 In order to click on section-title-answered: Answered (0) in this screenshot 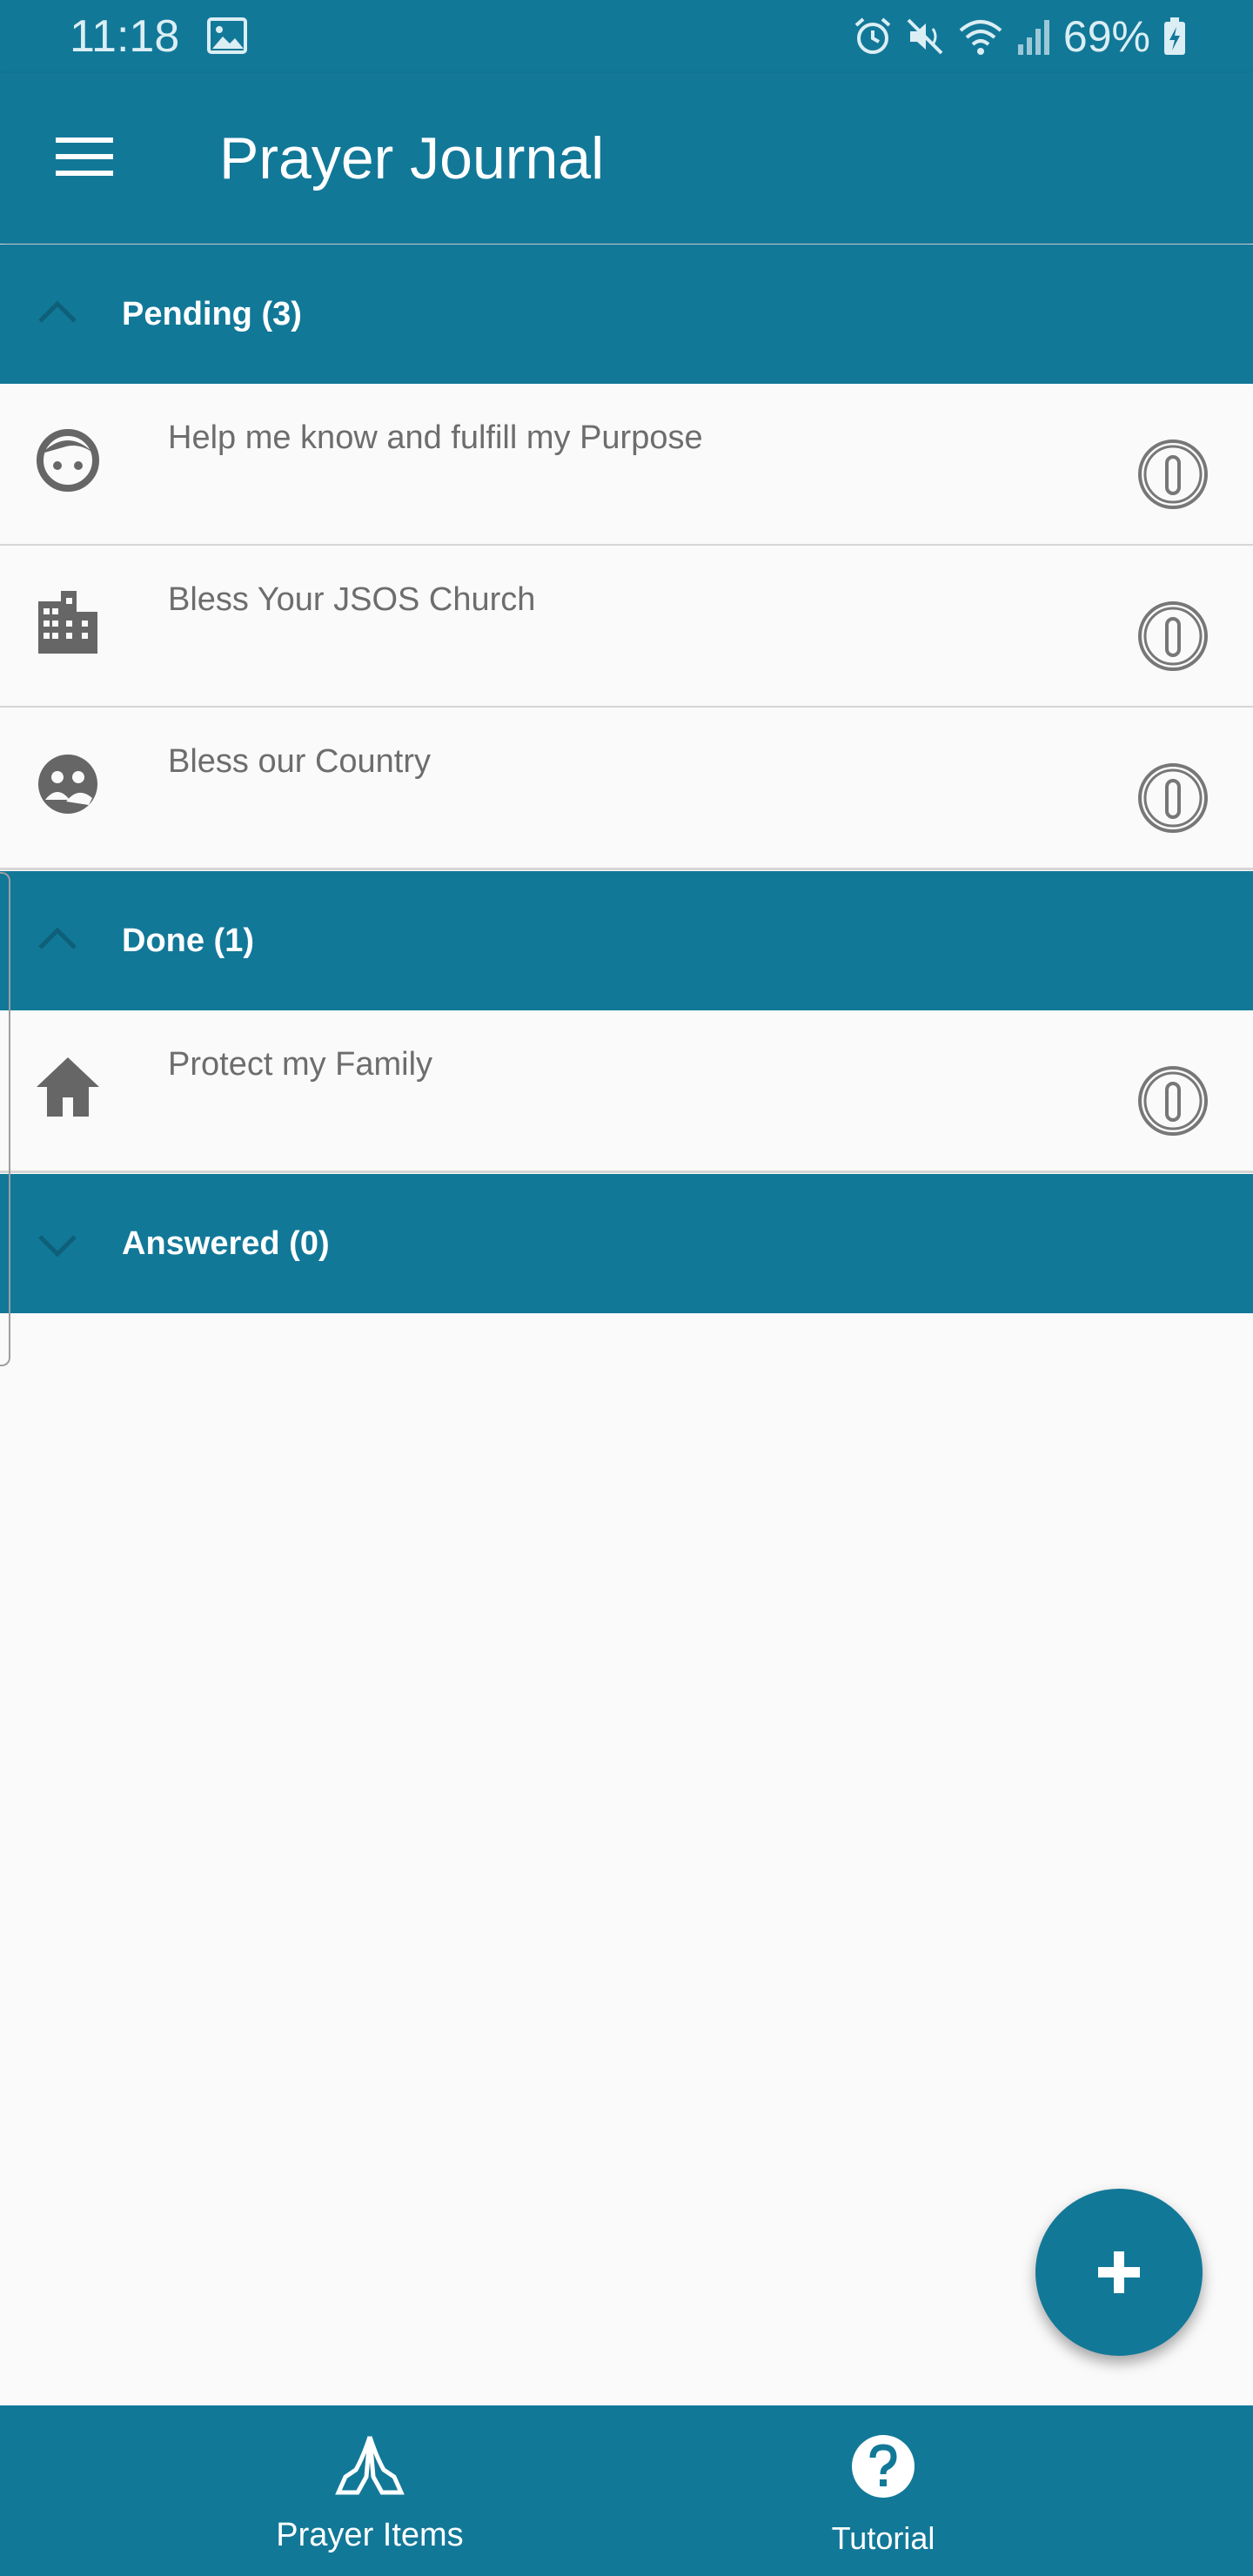, I will do `click(226, 1243)`.